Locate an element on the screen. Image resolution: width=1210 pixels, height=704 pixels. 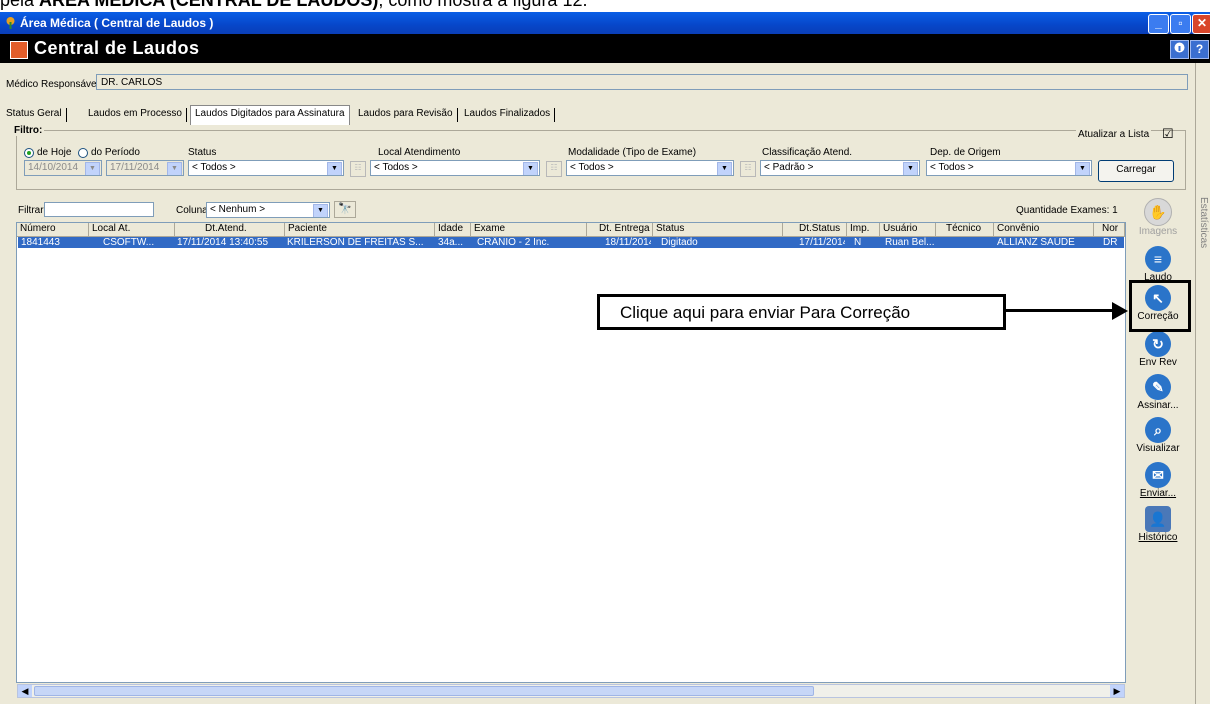
col-paciente: Paciente is located at coordinates (360, 230).